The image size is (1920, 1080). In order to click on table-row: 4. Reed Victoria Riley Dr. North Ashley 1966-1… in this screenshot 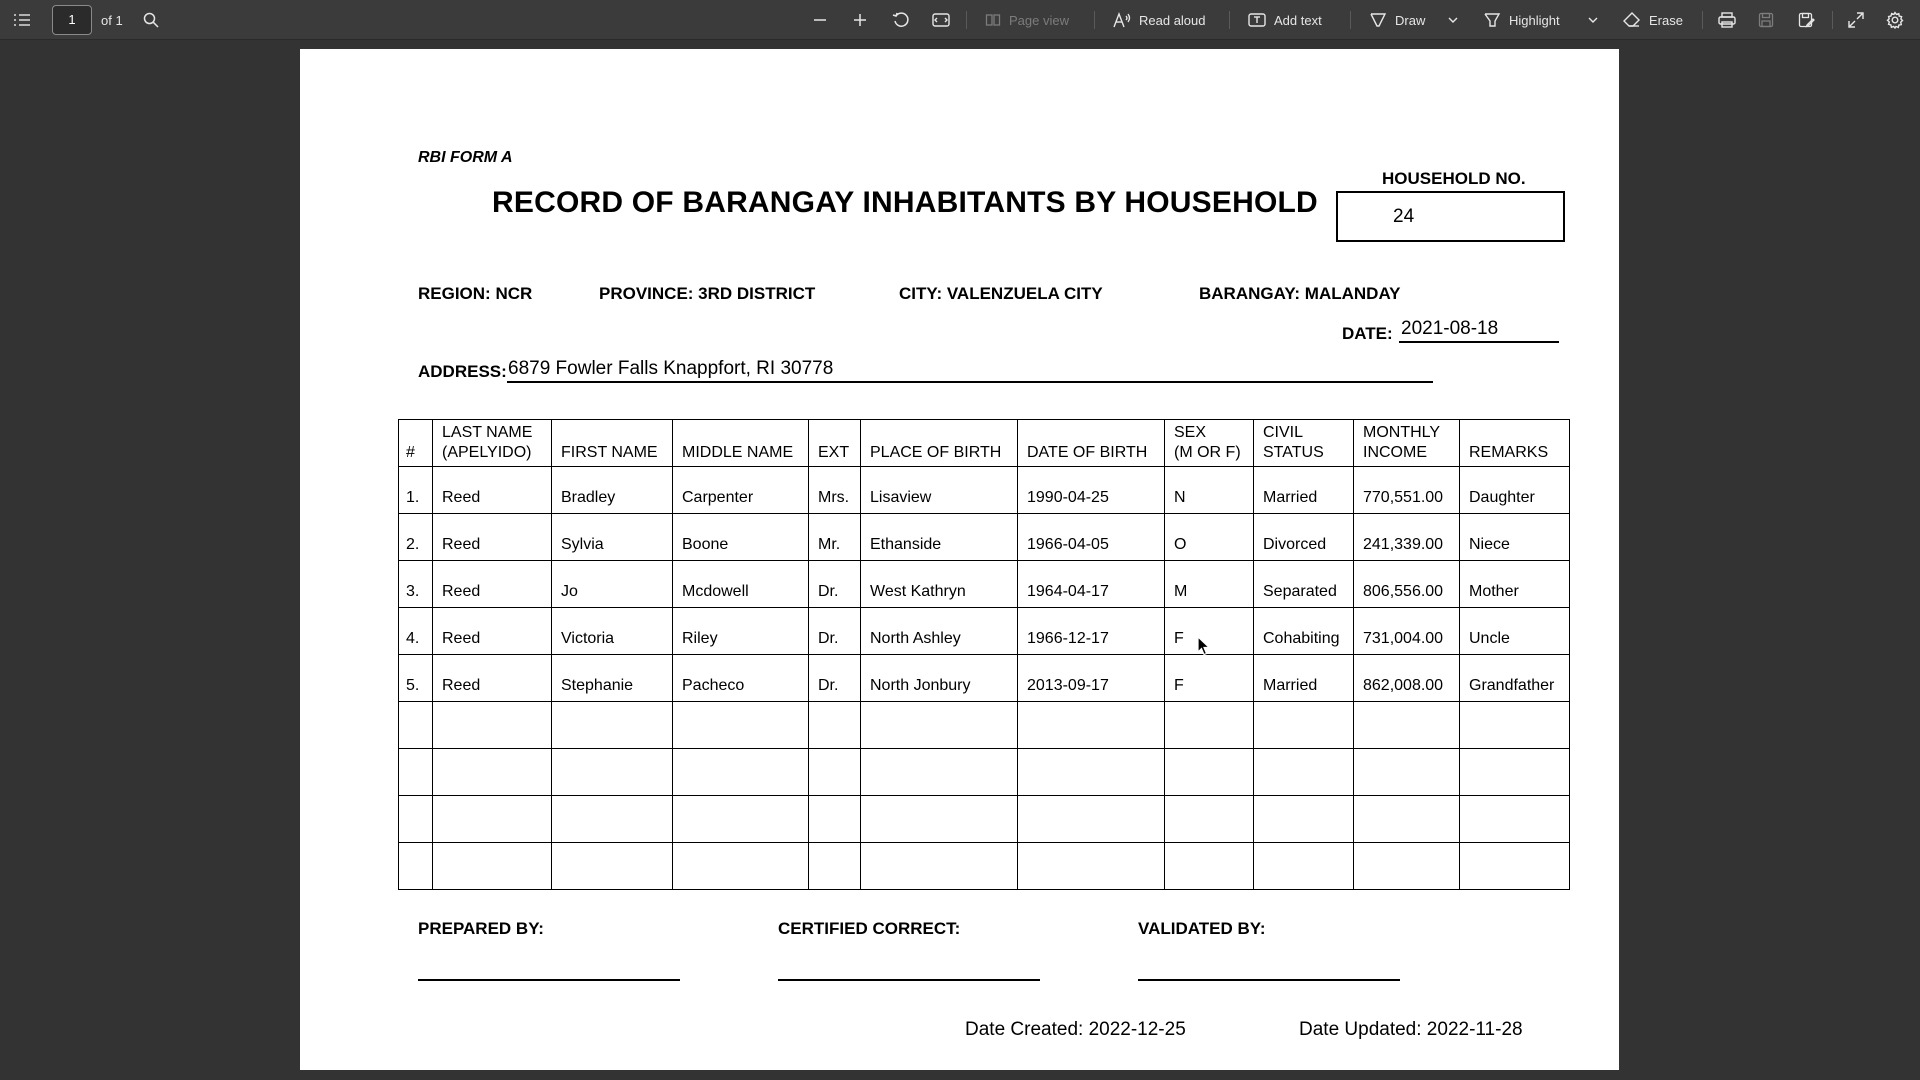, I will do `click(984, 631)`.